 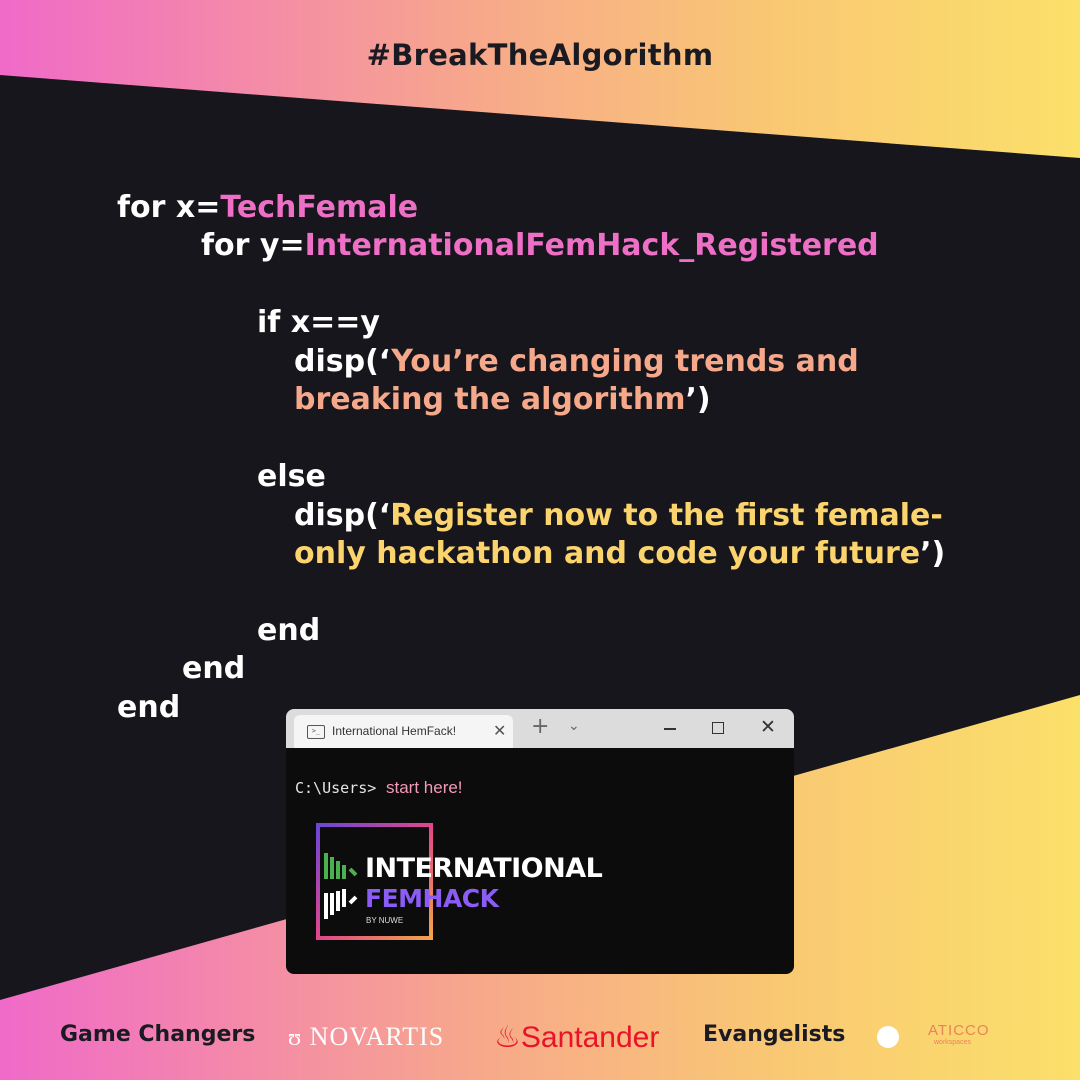 What do you see at coordinates (888, 1037) in the screenshot?
I see `partner-logo` at bounding box center [888, 1037].